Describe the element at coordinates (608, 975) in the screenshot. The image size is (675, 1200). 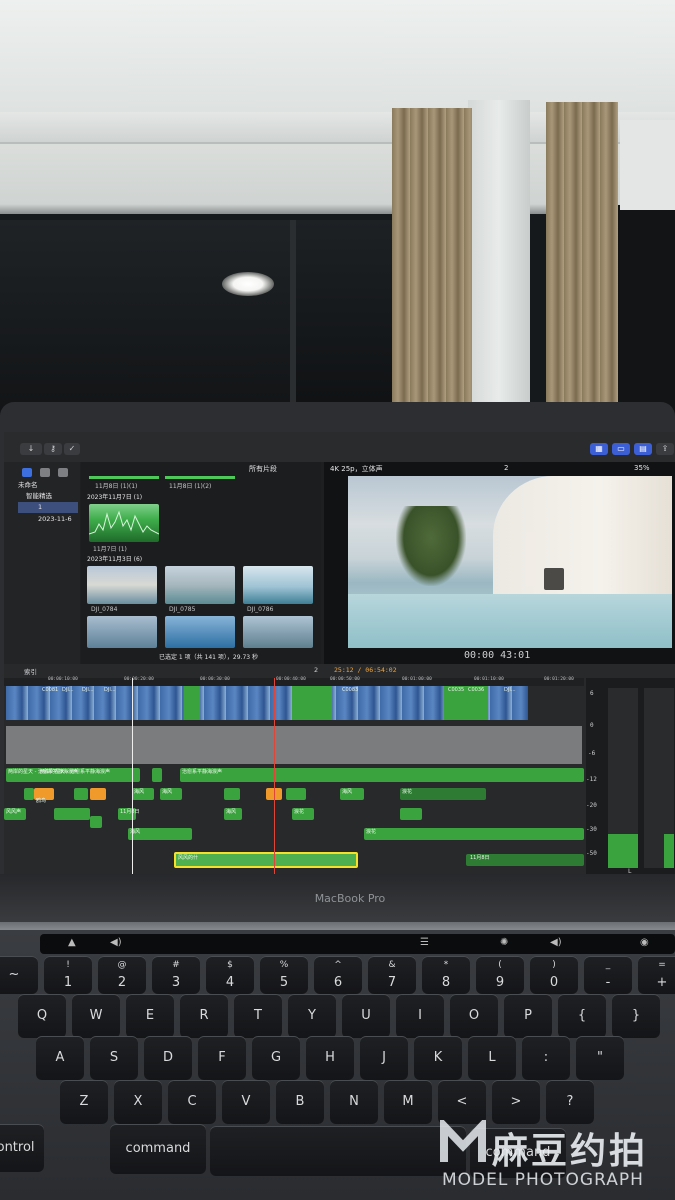
I see `key-11: _ -` at that location.